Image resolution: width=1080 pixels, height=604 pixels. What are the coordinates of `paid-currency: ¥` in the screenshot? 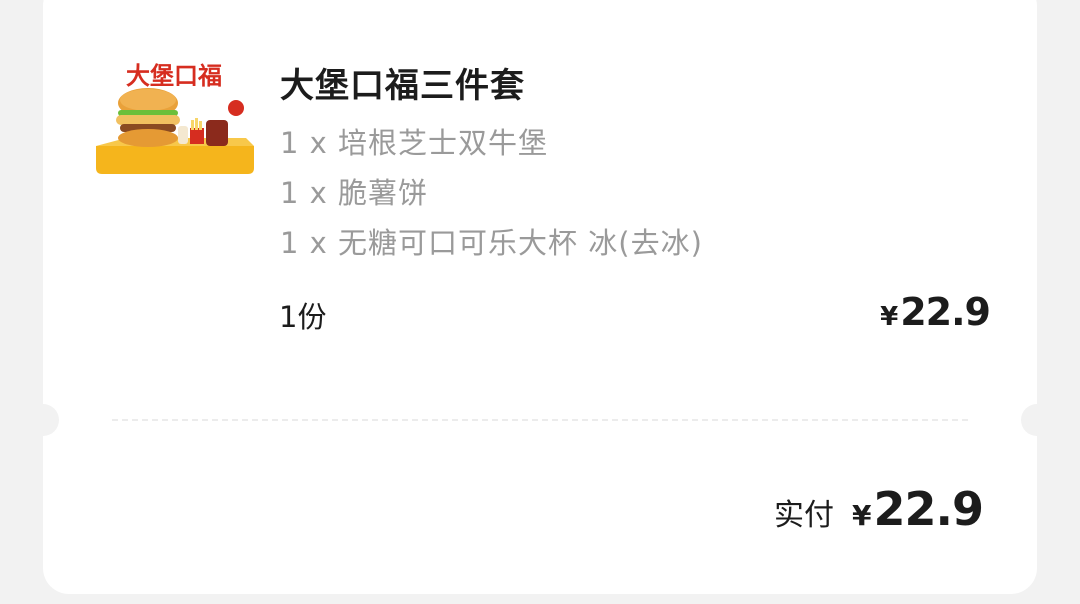 It's located at (862, 515).